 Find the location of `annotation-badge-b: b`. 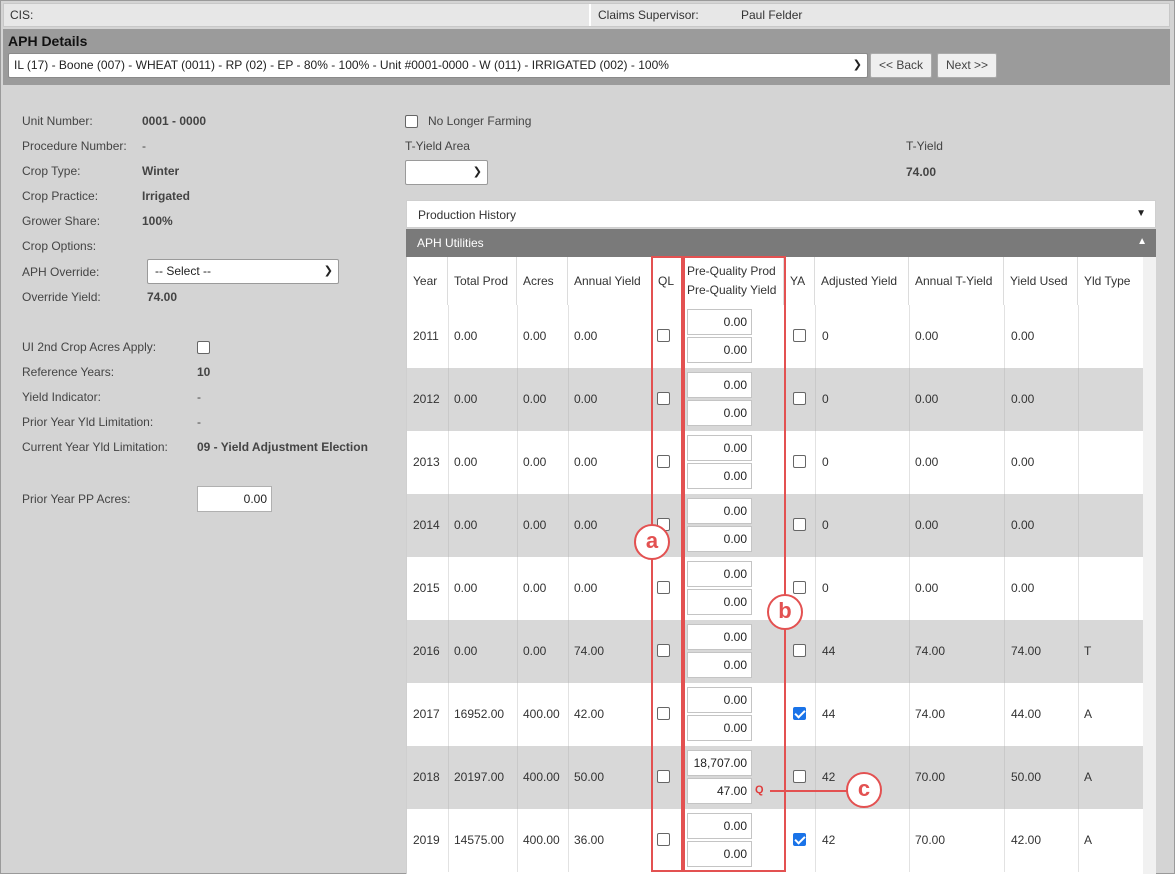

annotation-badge-b: b is located at coordinates (785, 612).